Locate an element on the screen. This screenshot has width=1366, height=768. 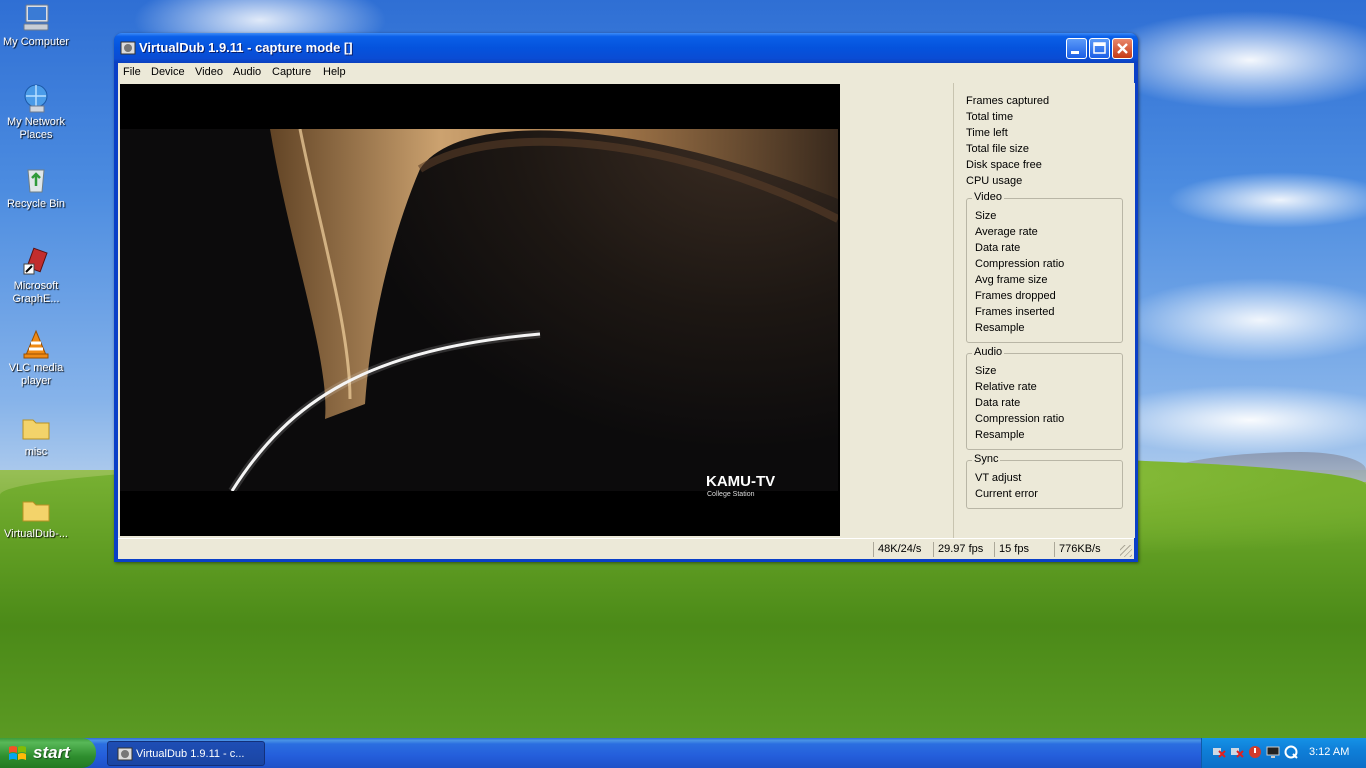
audio-relative-rate: Relative rate is located at coordinates (1006, 387).